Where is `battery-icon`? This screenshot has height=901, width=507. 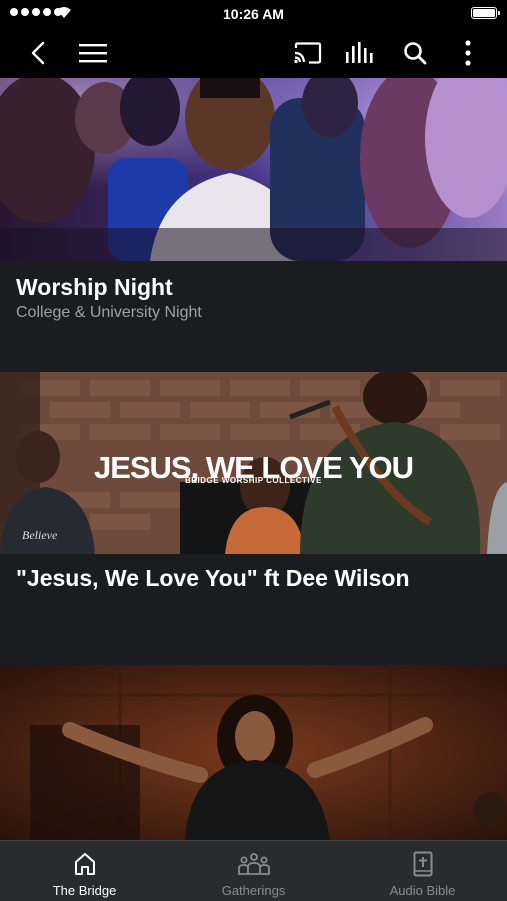 battery-icon is located at coordinates (485, 13).